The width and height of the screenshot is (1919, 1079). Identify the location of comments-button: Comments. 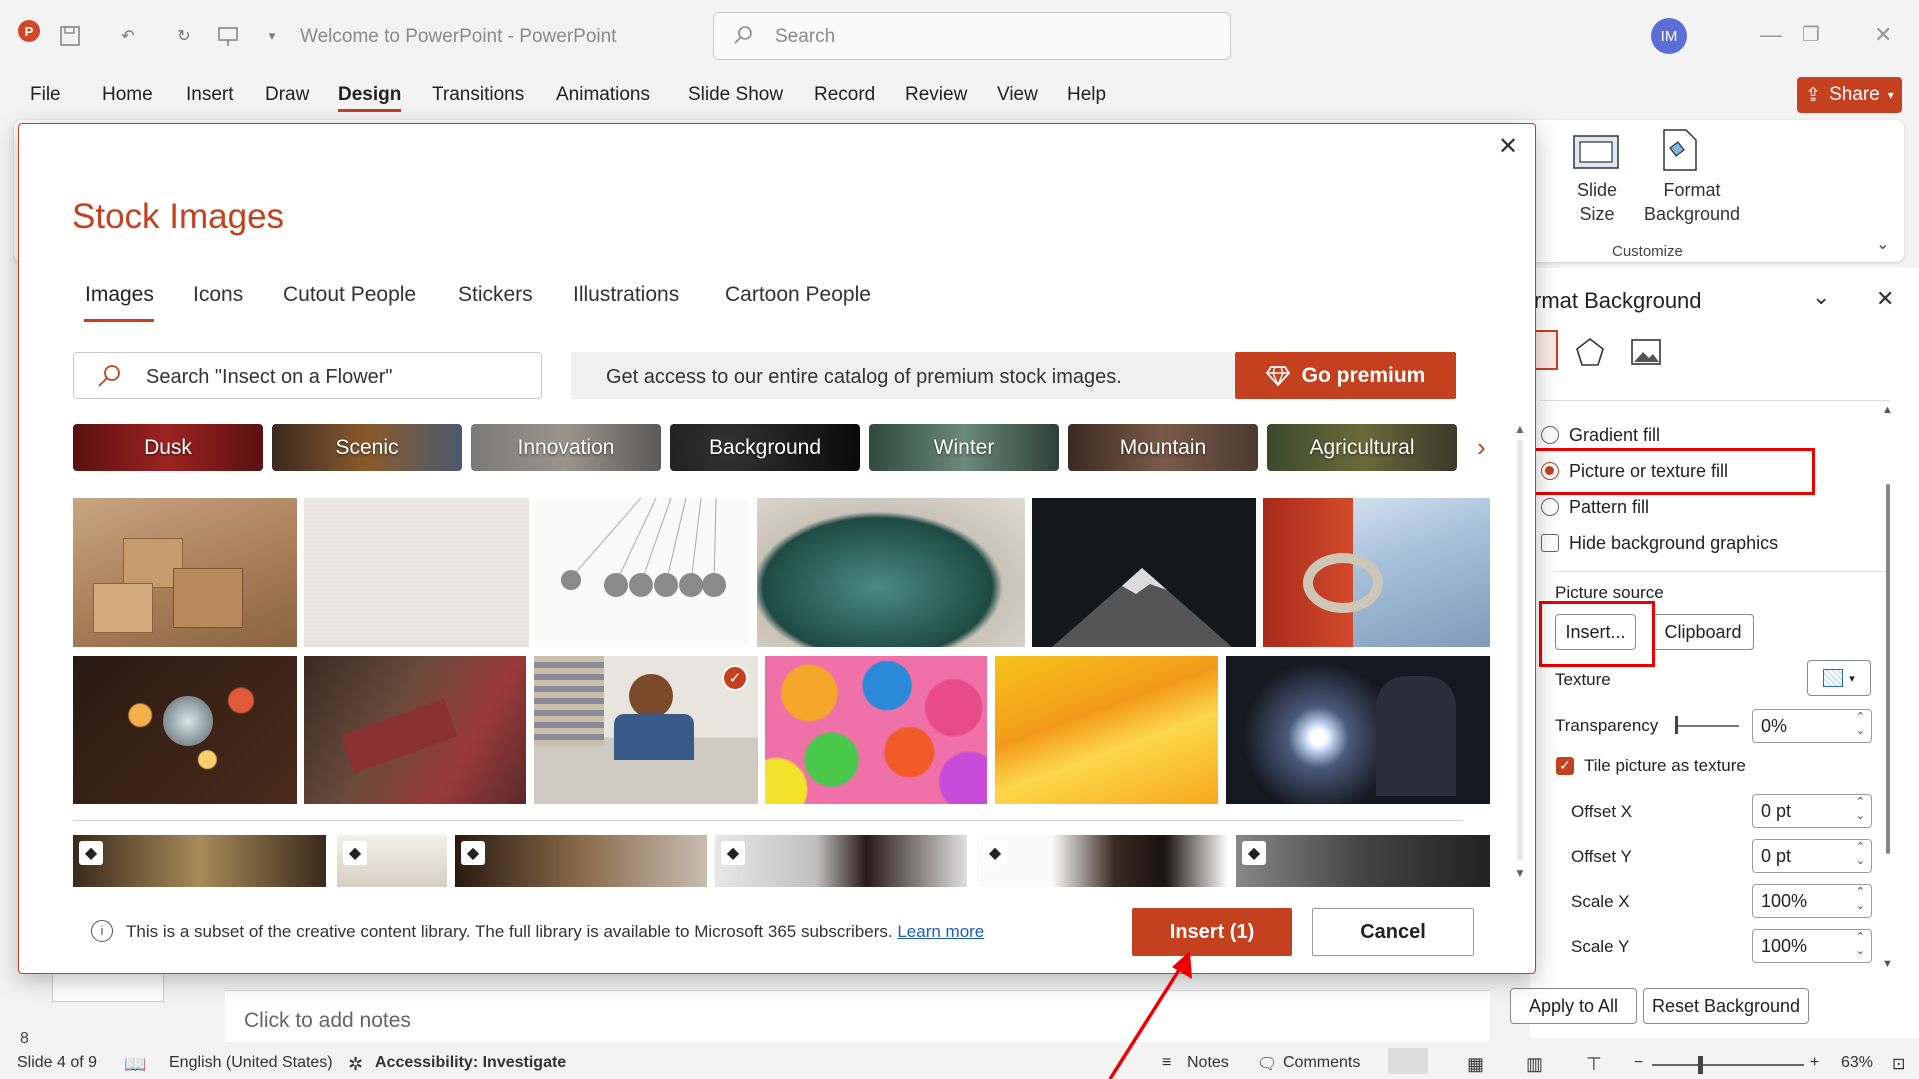
(1321, 1063).